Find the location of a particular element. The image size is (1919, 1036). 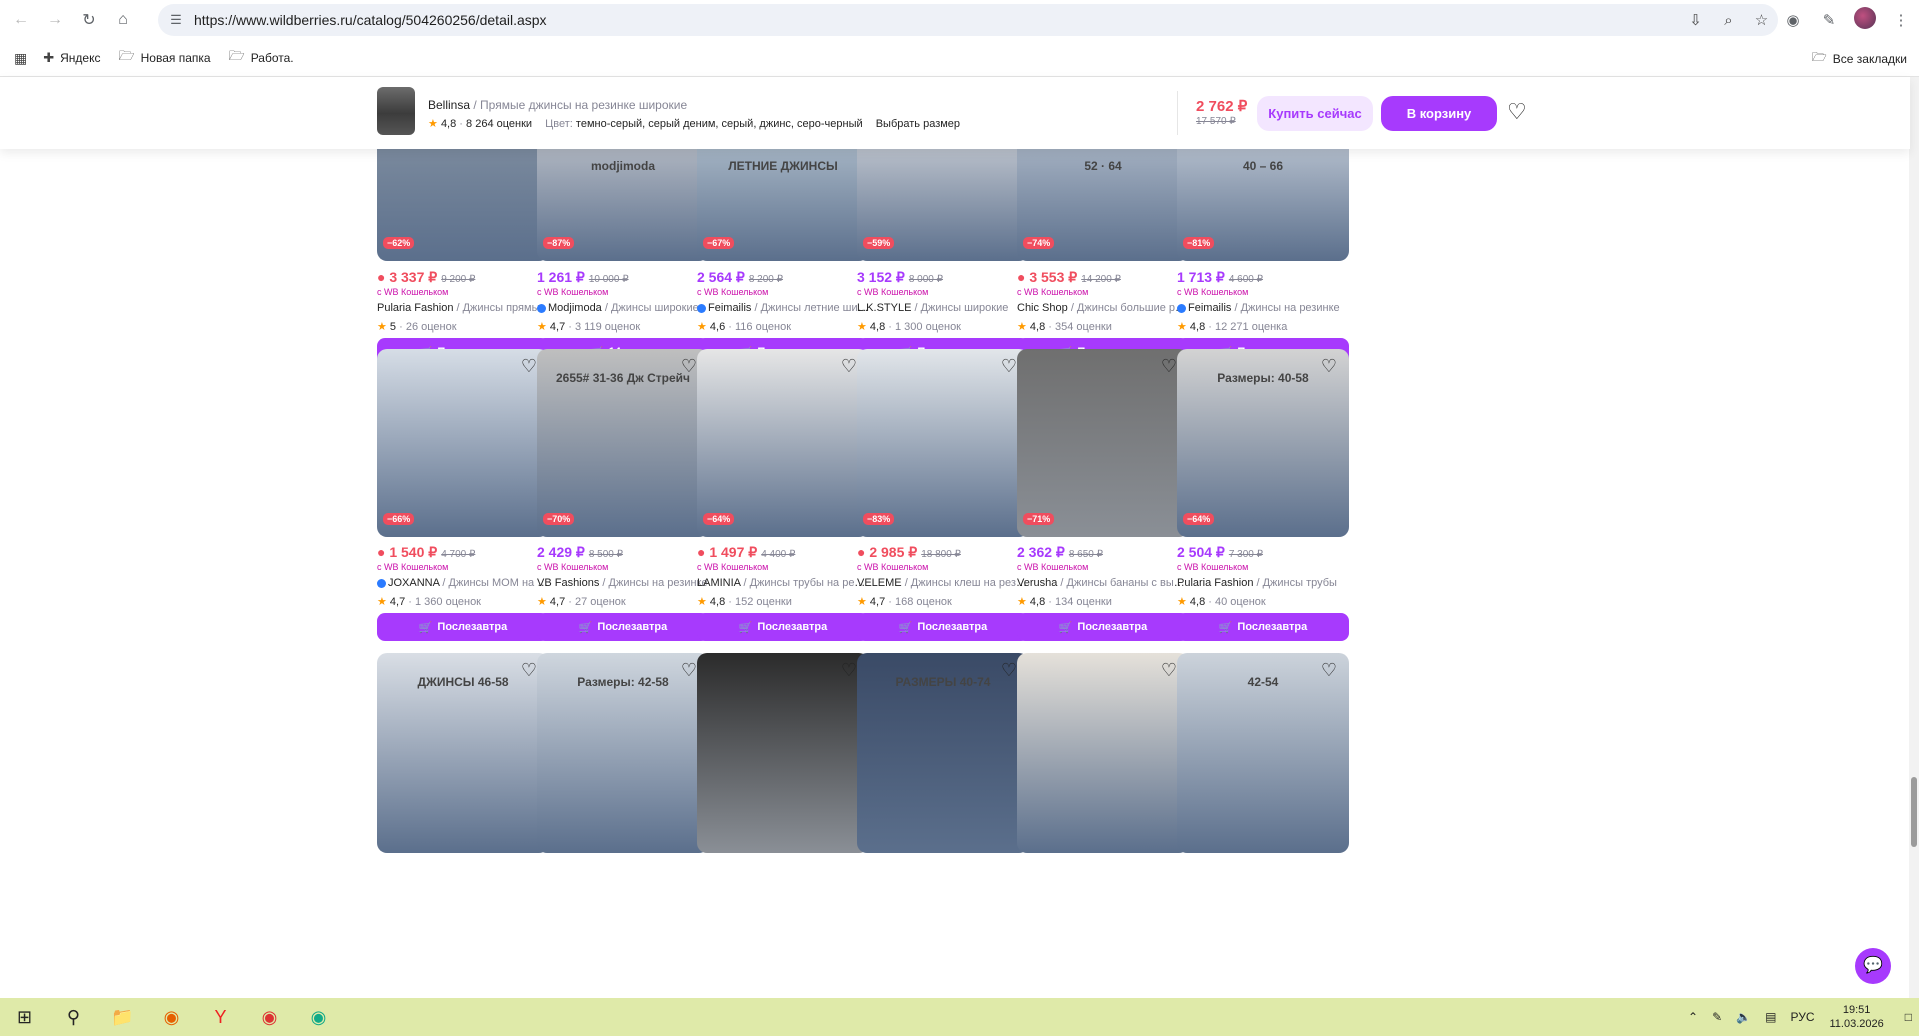

yandex-browser-icon: Y is located at coordinates (220, 1017).